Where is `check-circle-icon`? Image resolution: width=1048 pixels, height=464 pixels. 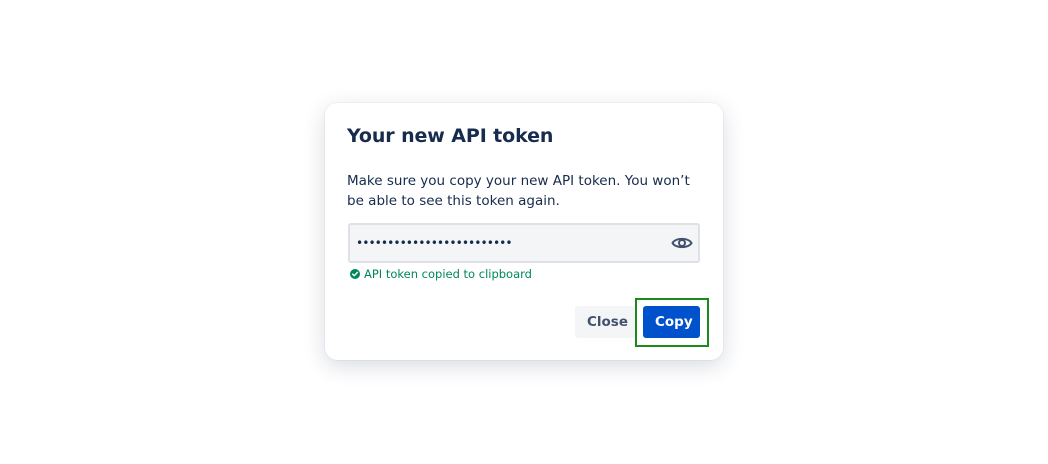 check-circle-icon is located at coordinates (355, 274).